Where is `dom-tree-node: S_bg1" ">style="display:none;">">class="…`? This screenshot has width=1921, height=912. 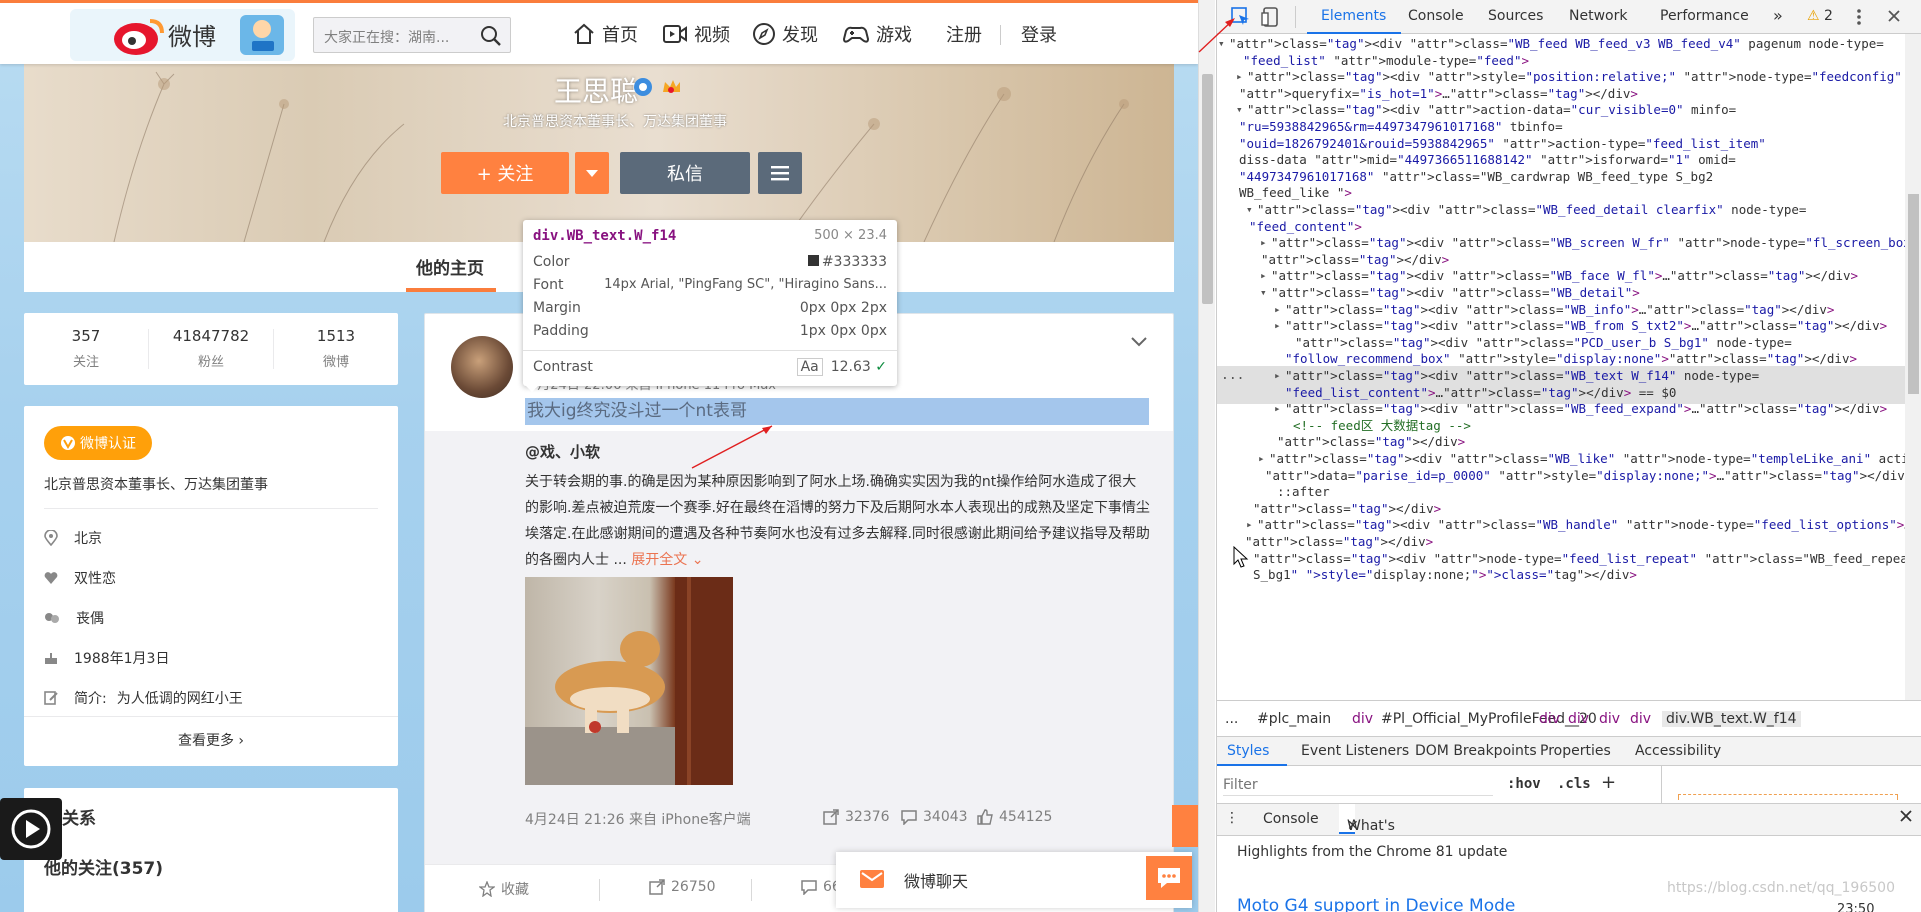 dom-tree-node: S_bg1" ">style="display:none;">">class="… is located at coordinates (1561, 575).